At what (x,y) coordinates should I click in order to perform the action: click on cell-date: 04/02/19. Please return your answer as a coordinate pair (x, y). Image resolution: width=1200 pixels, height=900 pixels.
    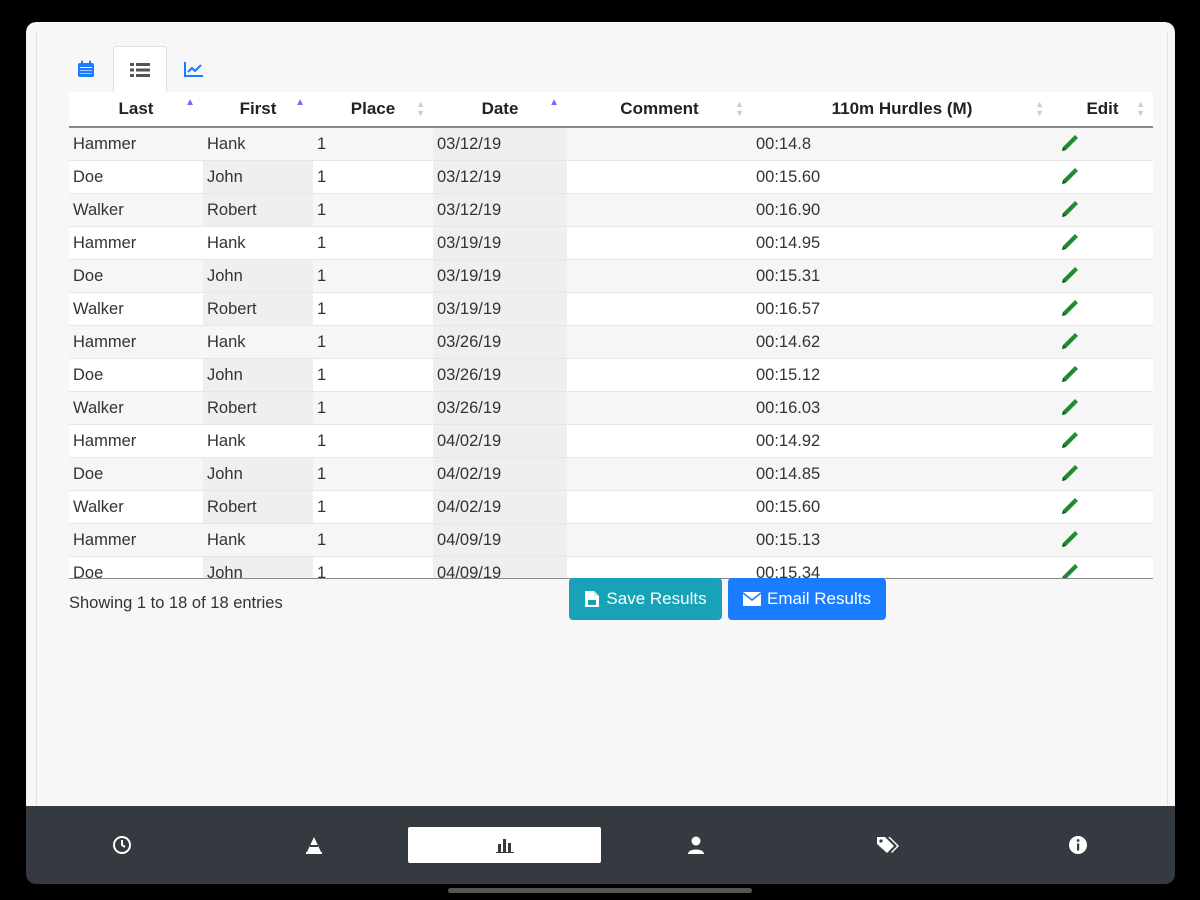
    Looking at the image, I should click on (500, 474).